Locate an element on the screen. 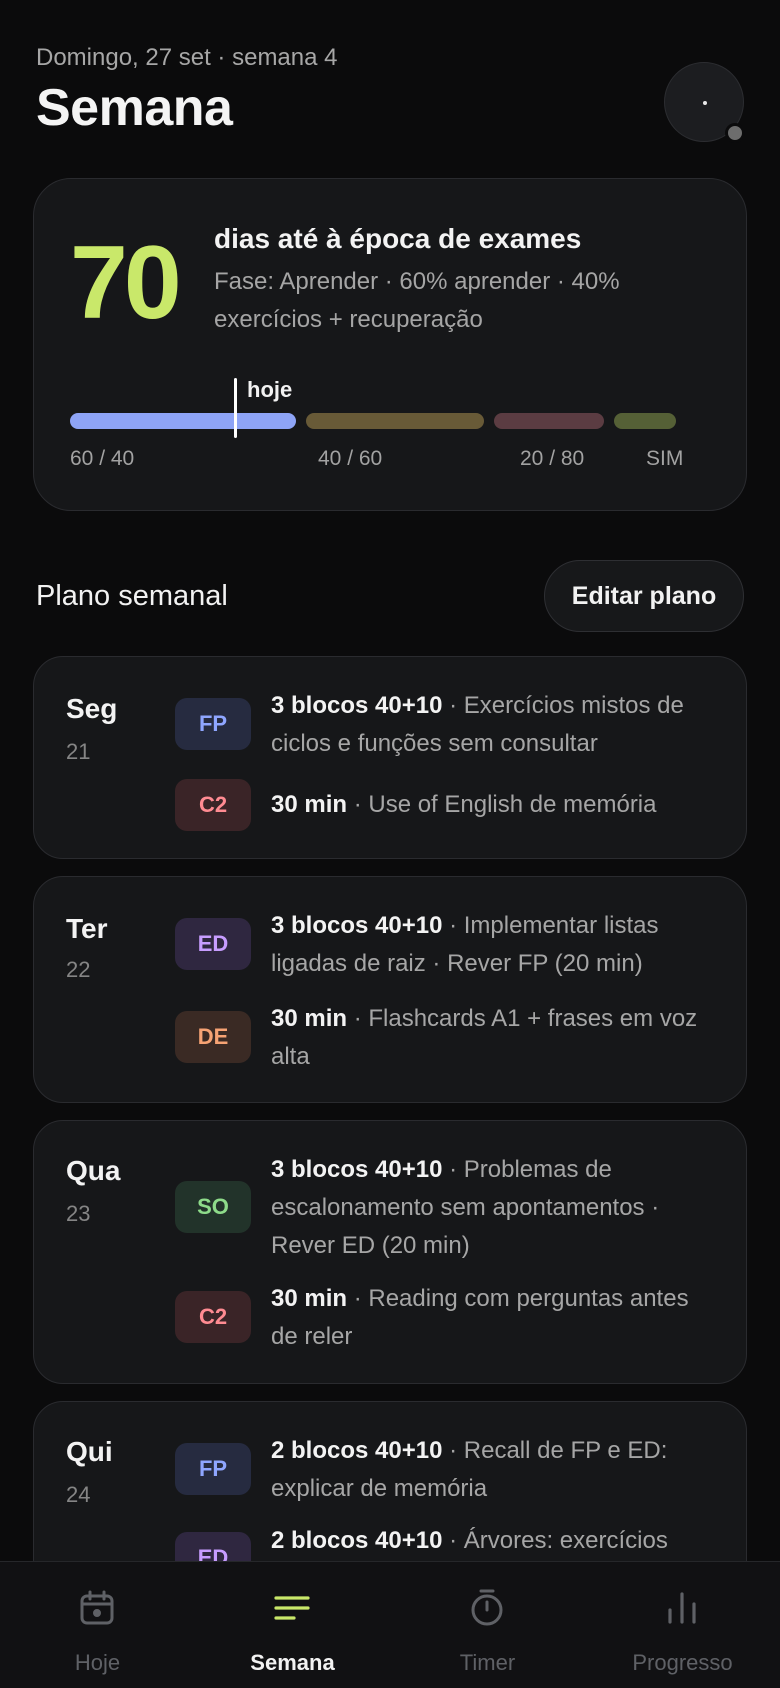 The height and width of the screenshot is (1688, 780). timeline-segment-learn is located at coordinates (183, 421).